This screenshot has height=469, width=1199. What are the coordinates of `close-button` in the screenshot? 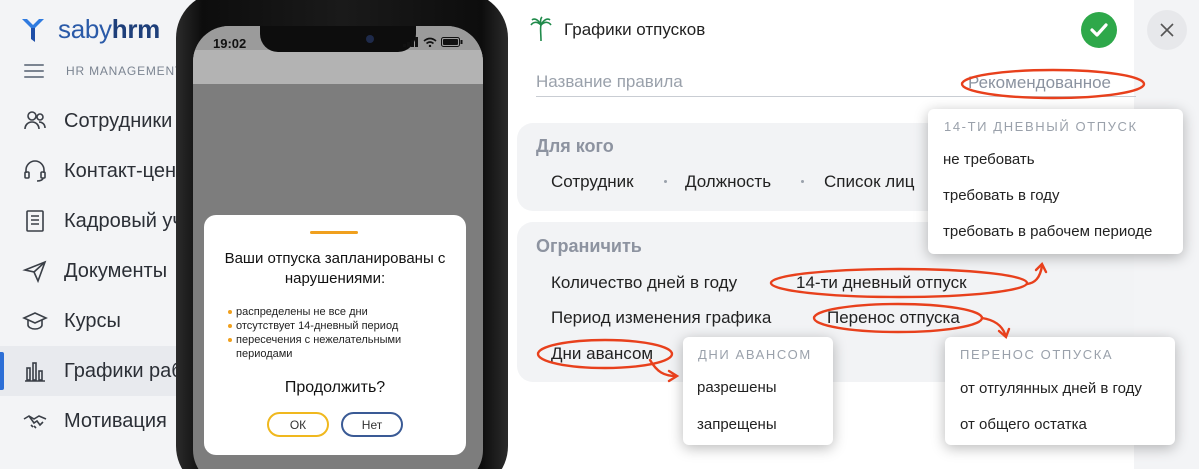 It's located at (1167, 30).